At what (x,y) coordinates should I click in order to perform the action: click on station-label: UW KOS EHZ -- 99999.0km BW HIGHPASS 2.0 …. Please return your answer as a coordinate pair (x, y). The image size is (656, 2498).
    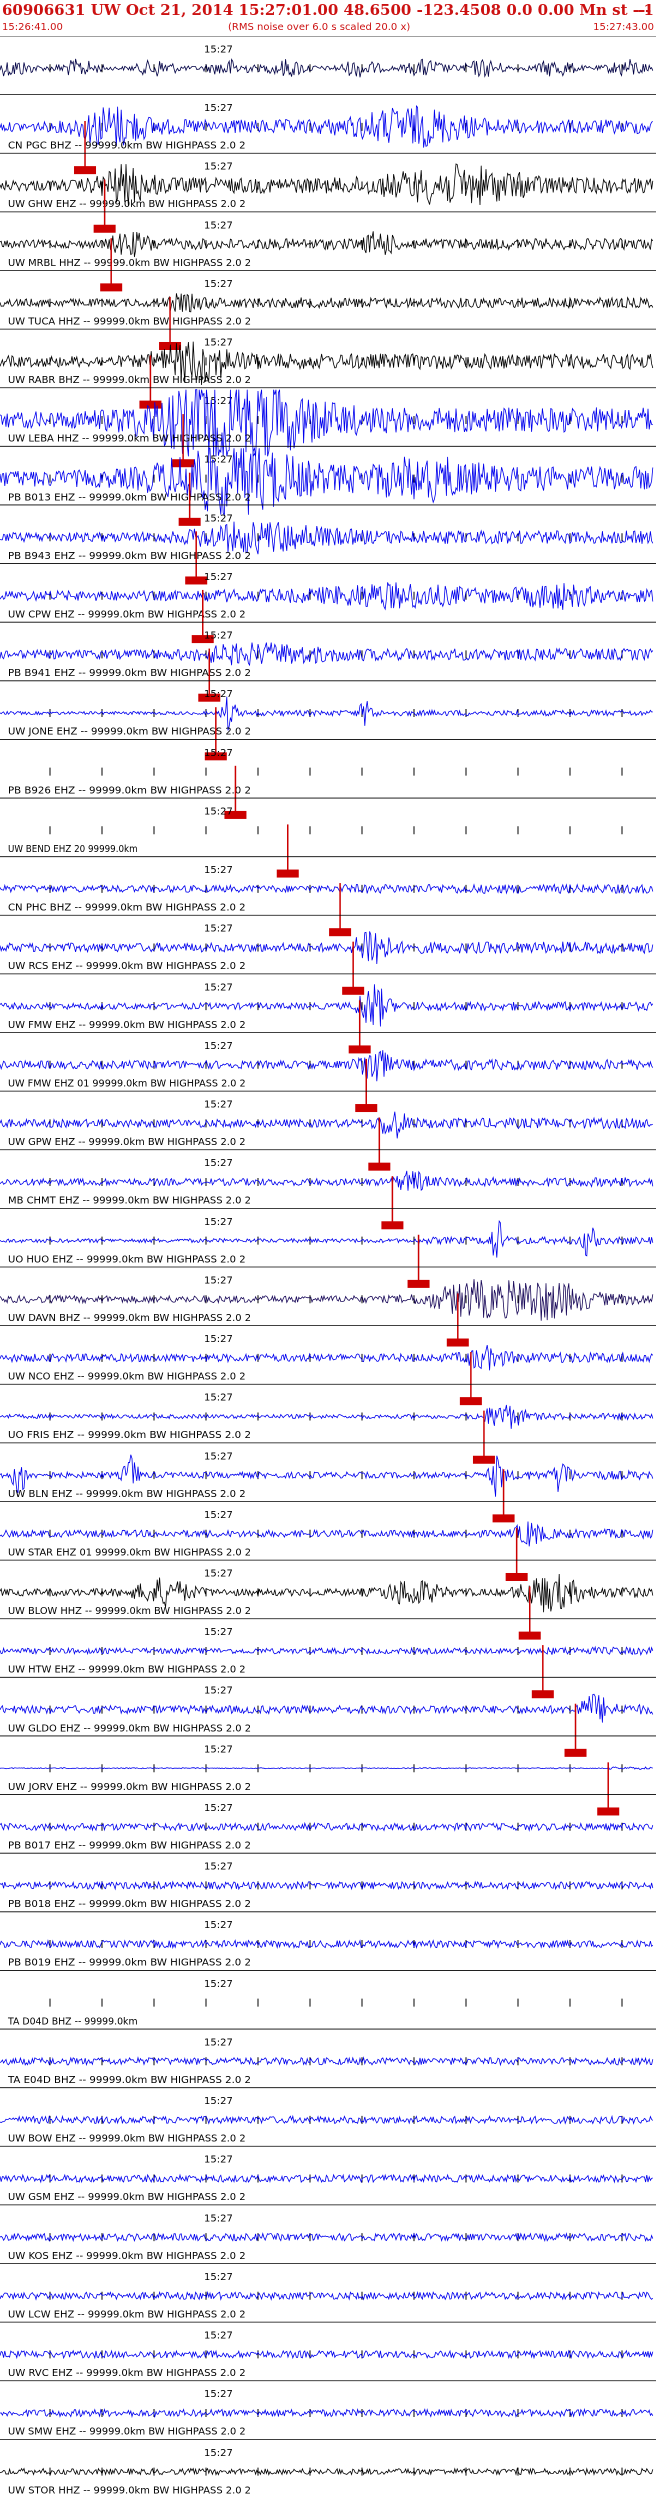
    Looking at the image, I should click on (127, 2256).